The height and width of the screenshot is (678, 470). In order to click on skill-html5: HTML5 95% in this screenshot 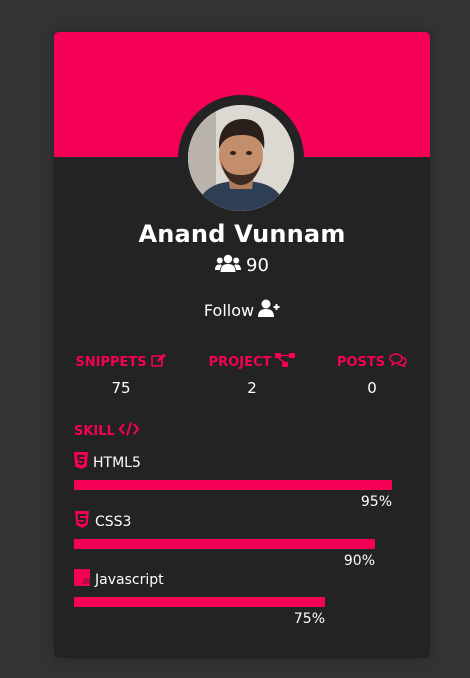, I will do `click(234, 481)`.